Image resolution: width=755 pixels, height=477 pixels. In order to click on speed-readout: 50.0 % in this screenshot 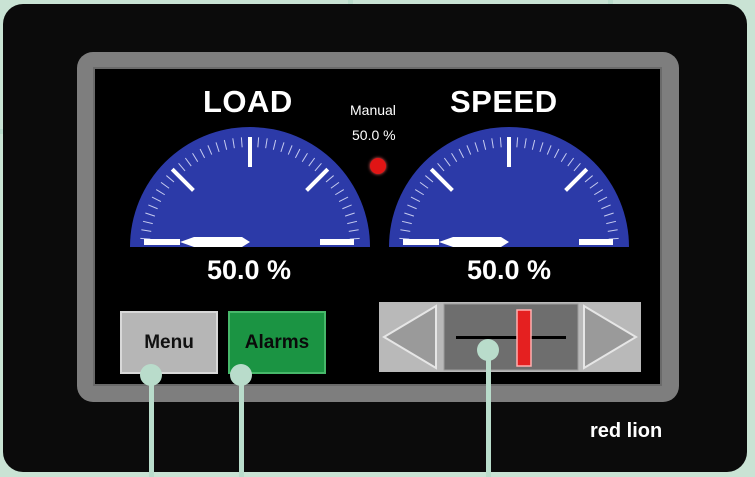, I will do `click(509, 270)`.